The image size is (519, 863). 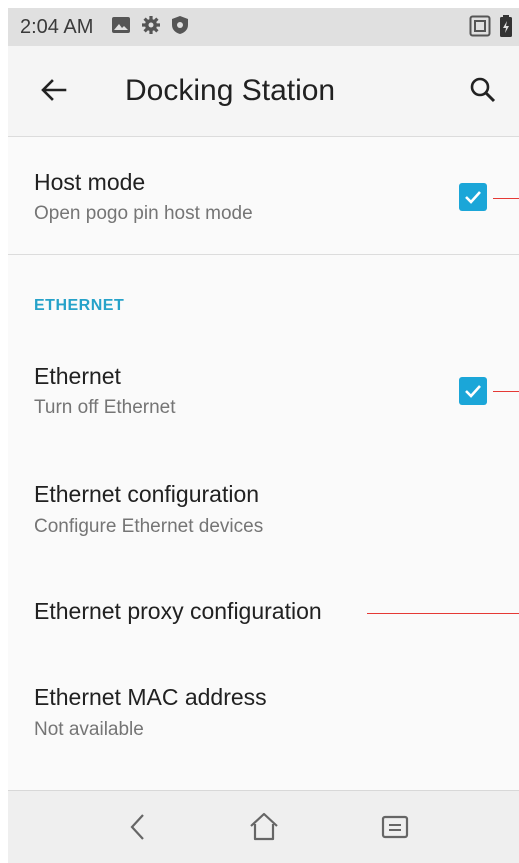 I want to click on app-bar: Docking Station, so click(x=263, y=91).